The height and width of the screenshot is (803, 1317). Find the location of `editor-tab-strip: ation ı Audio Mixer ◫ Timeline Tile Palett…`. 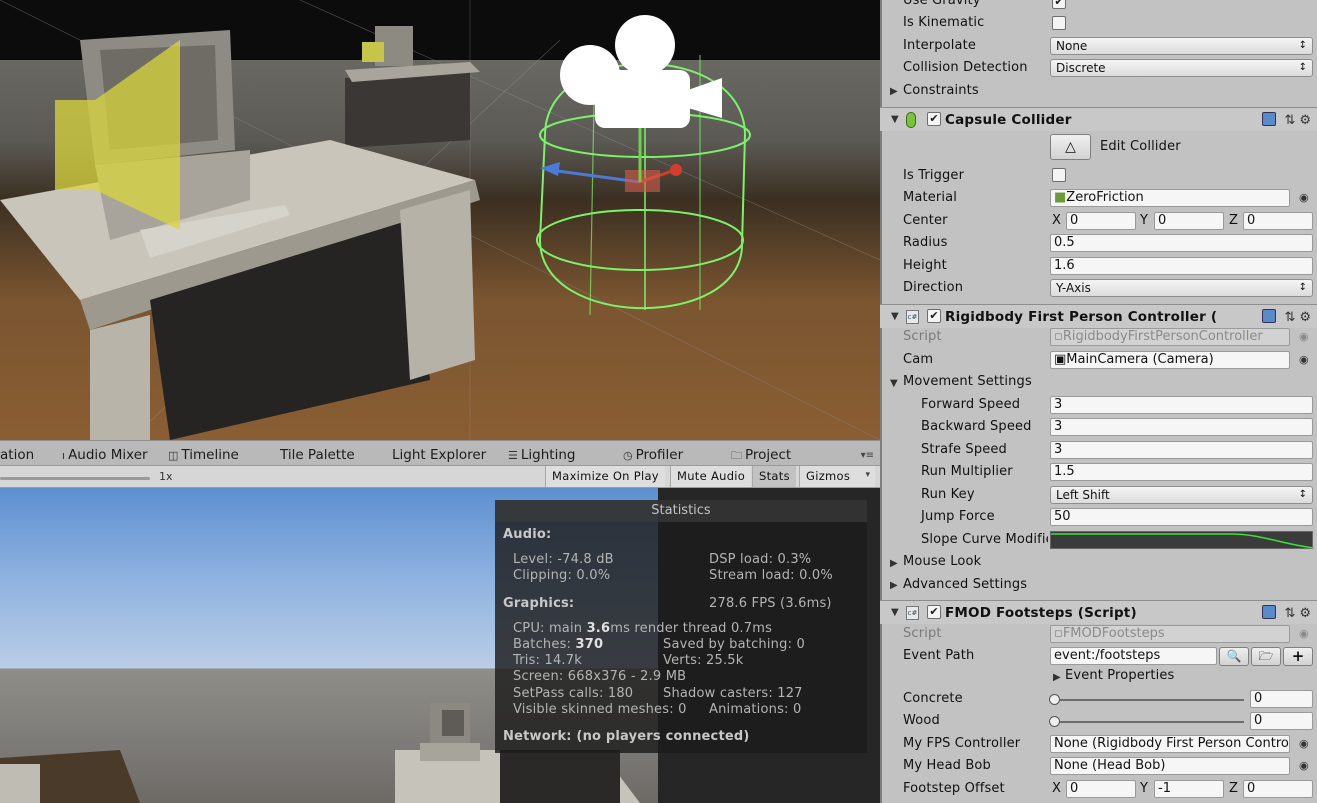

editor-tab-strip: ation ı Audio Mixer ◫ Timeline Tile Palett… is located at coordinates (440, 453).